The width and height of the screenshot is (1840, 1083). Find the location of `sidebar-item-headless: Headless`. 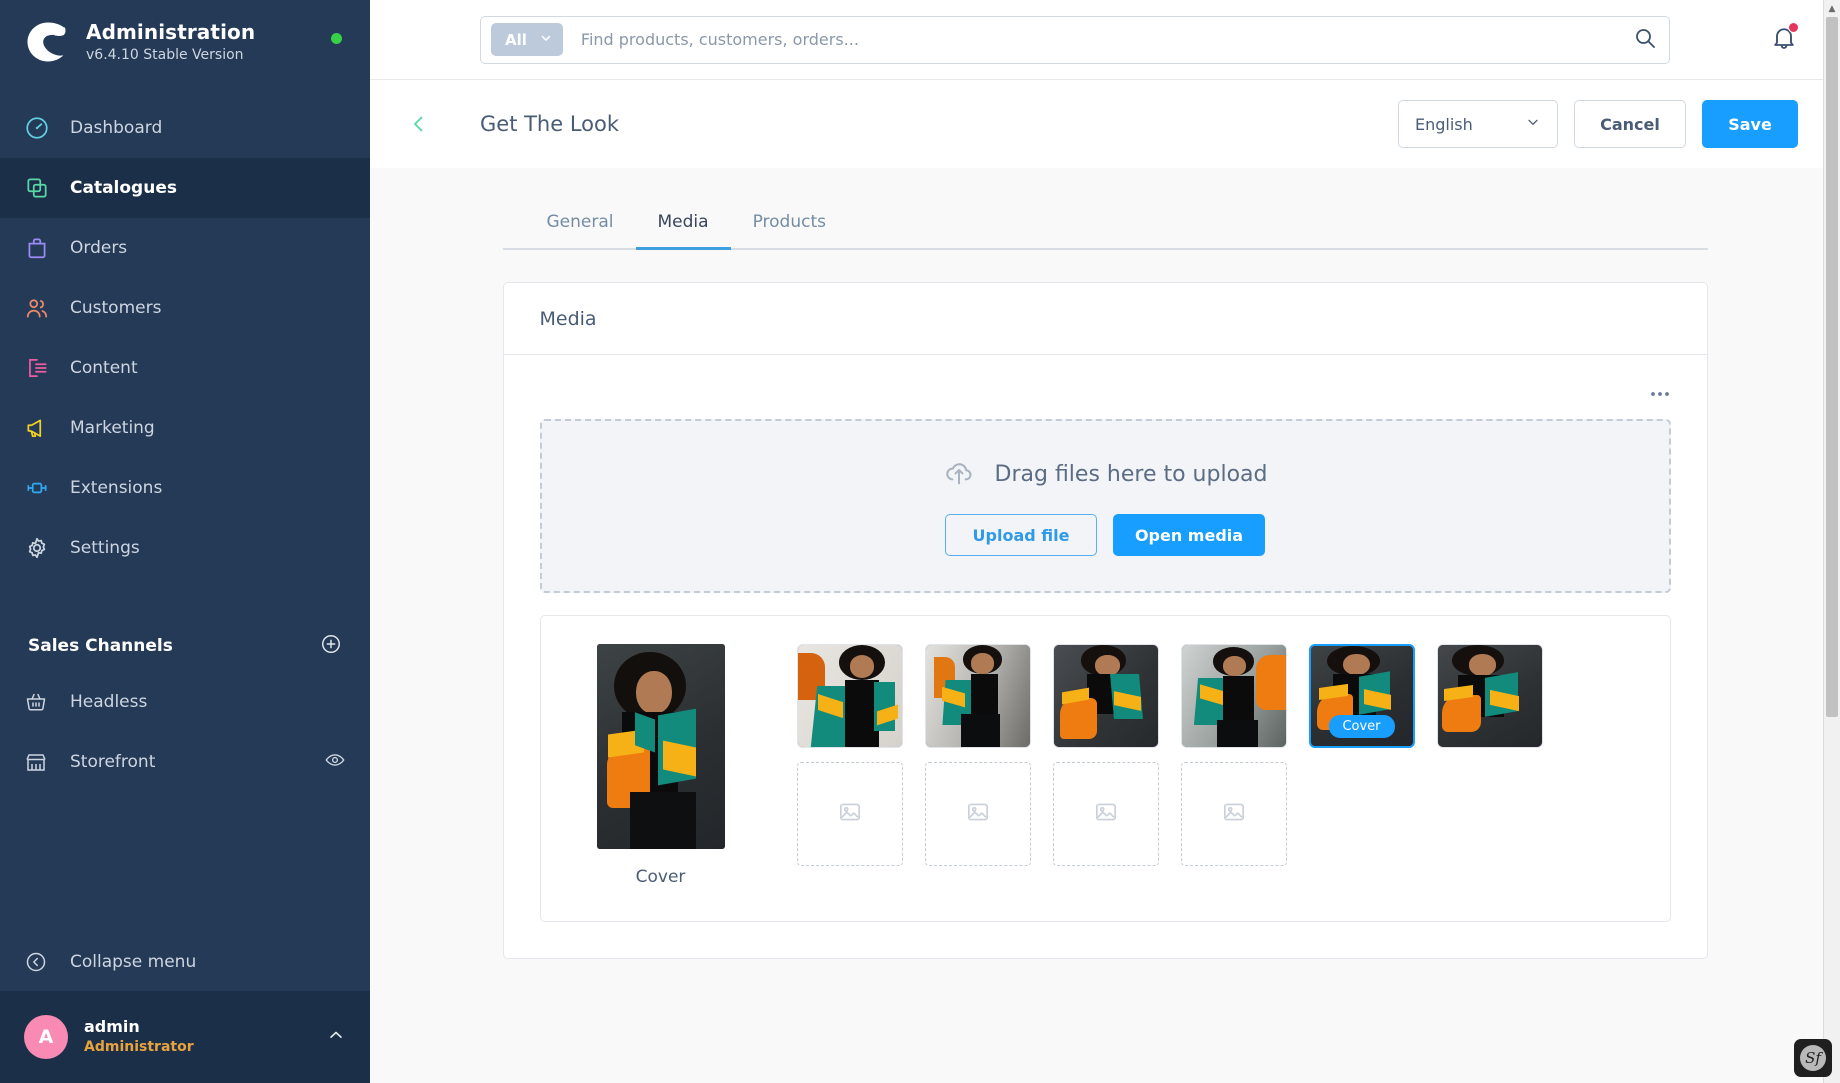

sidebar-item-headless: Headless is located at coordinates (185, 702).